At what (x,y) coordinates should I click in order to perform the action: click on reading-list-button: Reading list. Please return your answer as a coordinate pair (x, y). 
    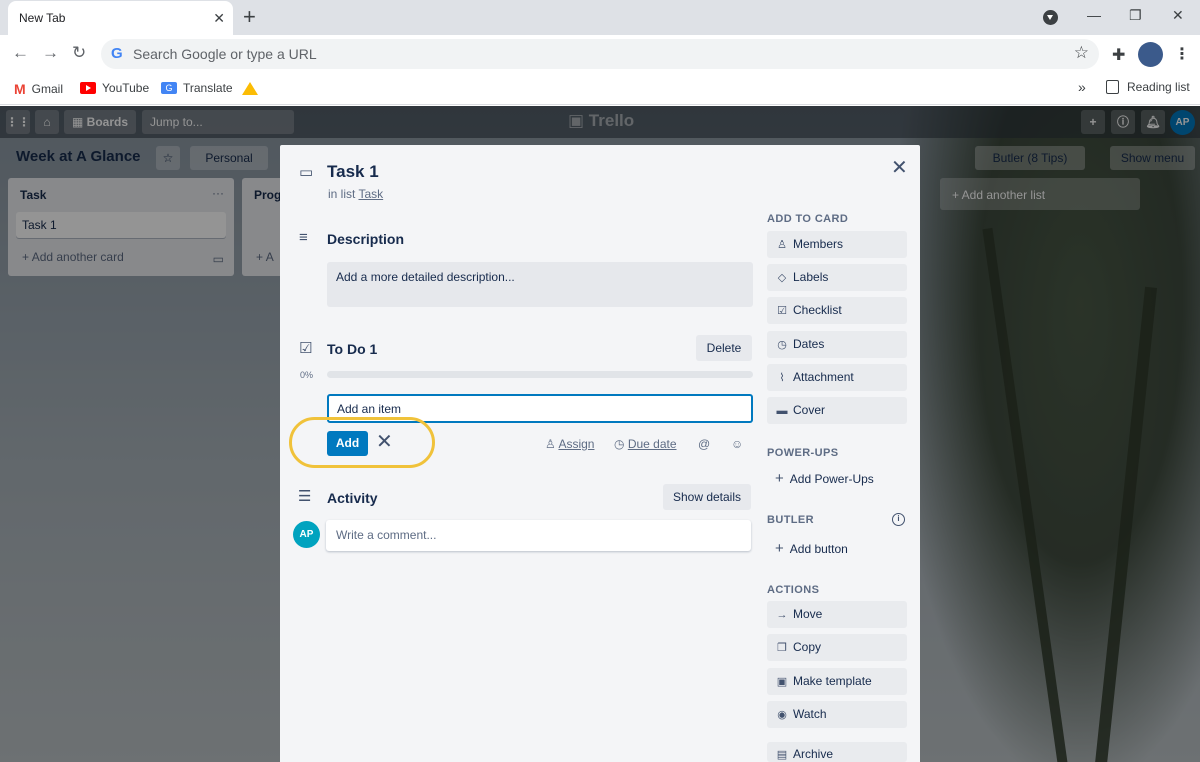
    Looking at the image, I should click on (1148, 87).